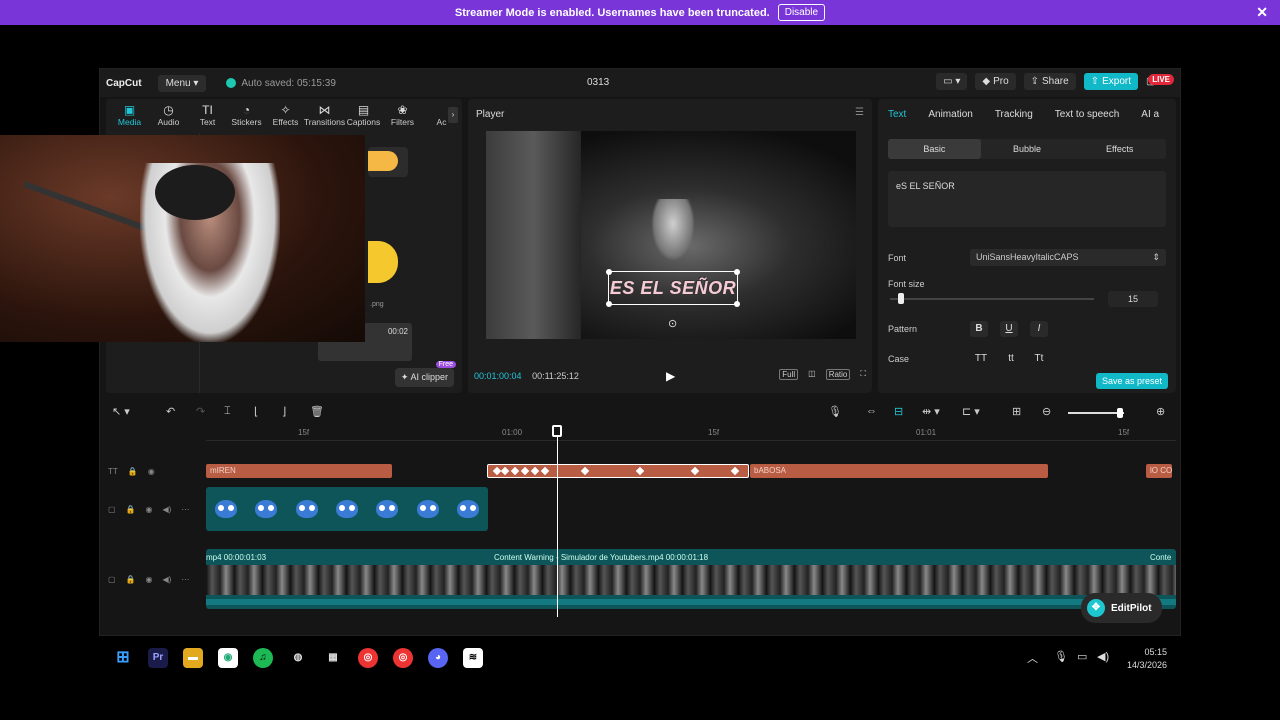  What do you see at coordinates (789, 374) in the screenshot?
I see `full-button: Full` at bounding box center [789, 374].